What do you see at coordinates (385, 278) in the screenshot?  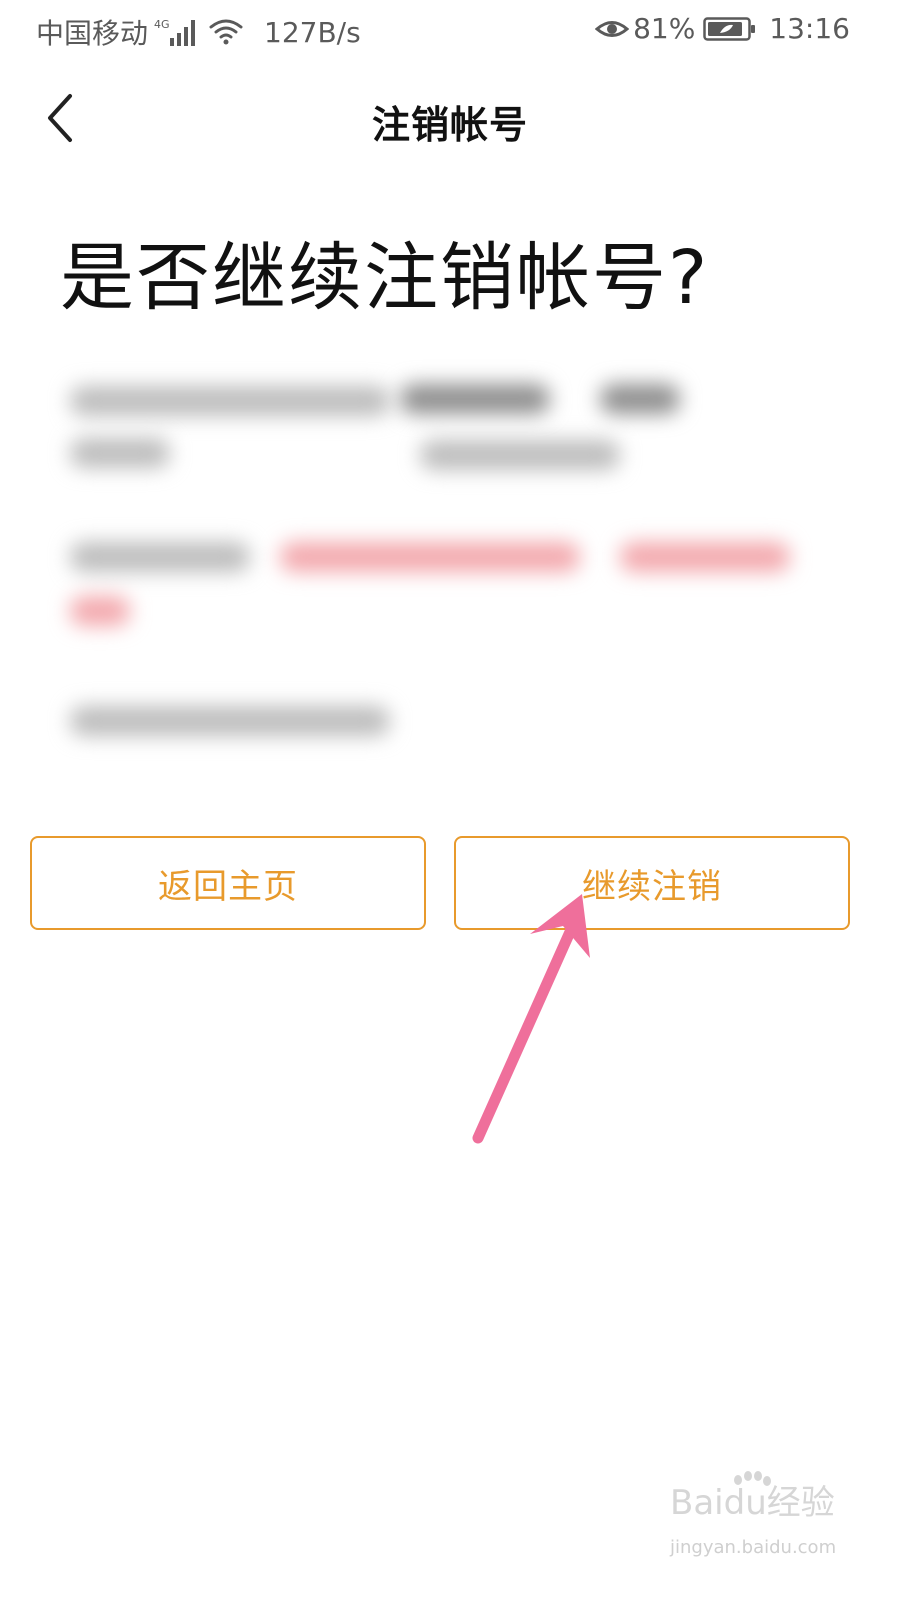 I see `confirm-heading: 是否继续注销帐号?` at bounding box center [385, 278].